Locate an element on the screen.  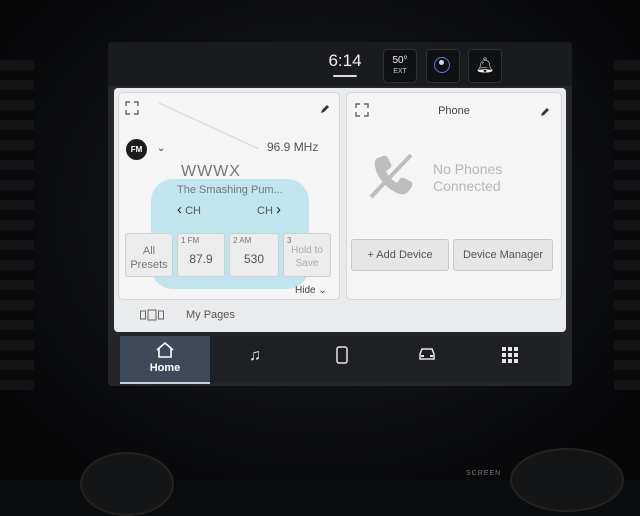
nav-vehicle-button is located at coordinates (427, 356).